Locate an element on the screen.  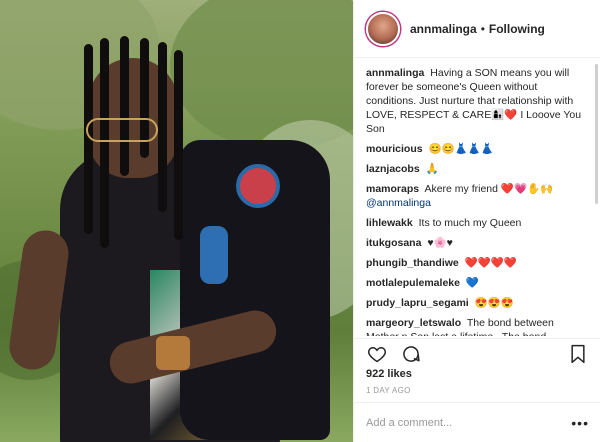
comment-item: mouricious 😊😊👗👗👗 is located at coordinates (478, 149).